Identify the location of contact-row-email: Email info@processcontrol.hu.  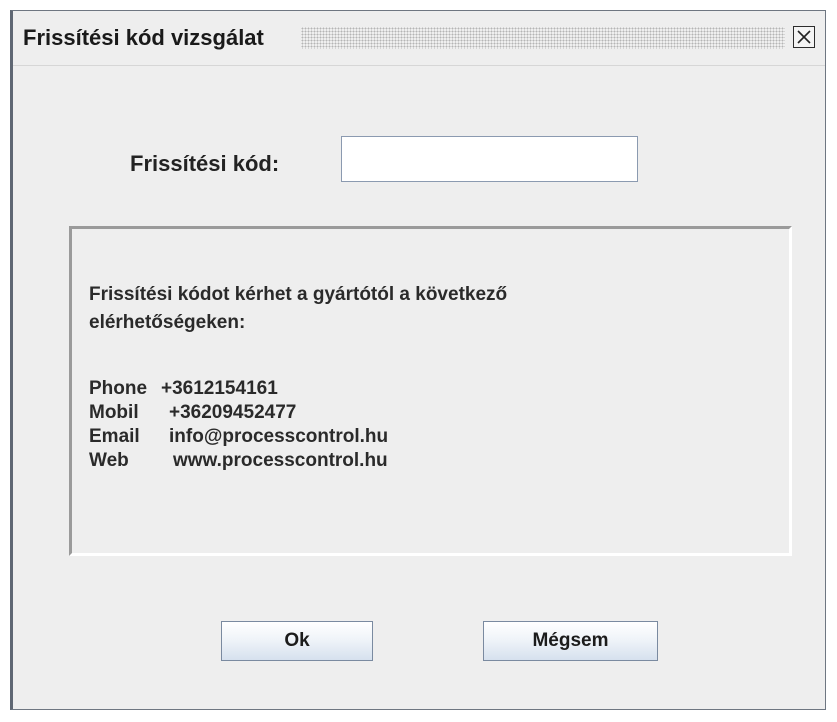
(238, 437).